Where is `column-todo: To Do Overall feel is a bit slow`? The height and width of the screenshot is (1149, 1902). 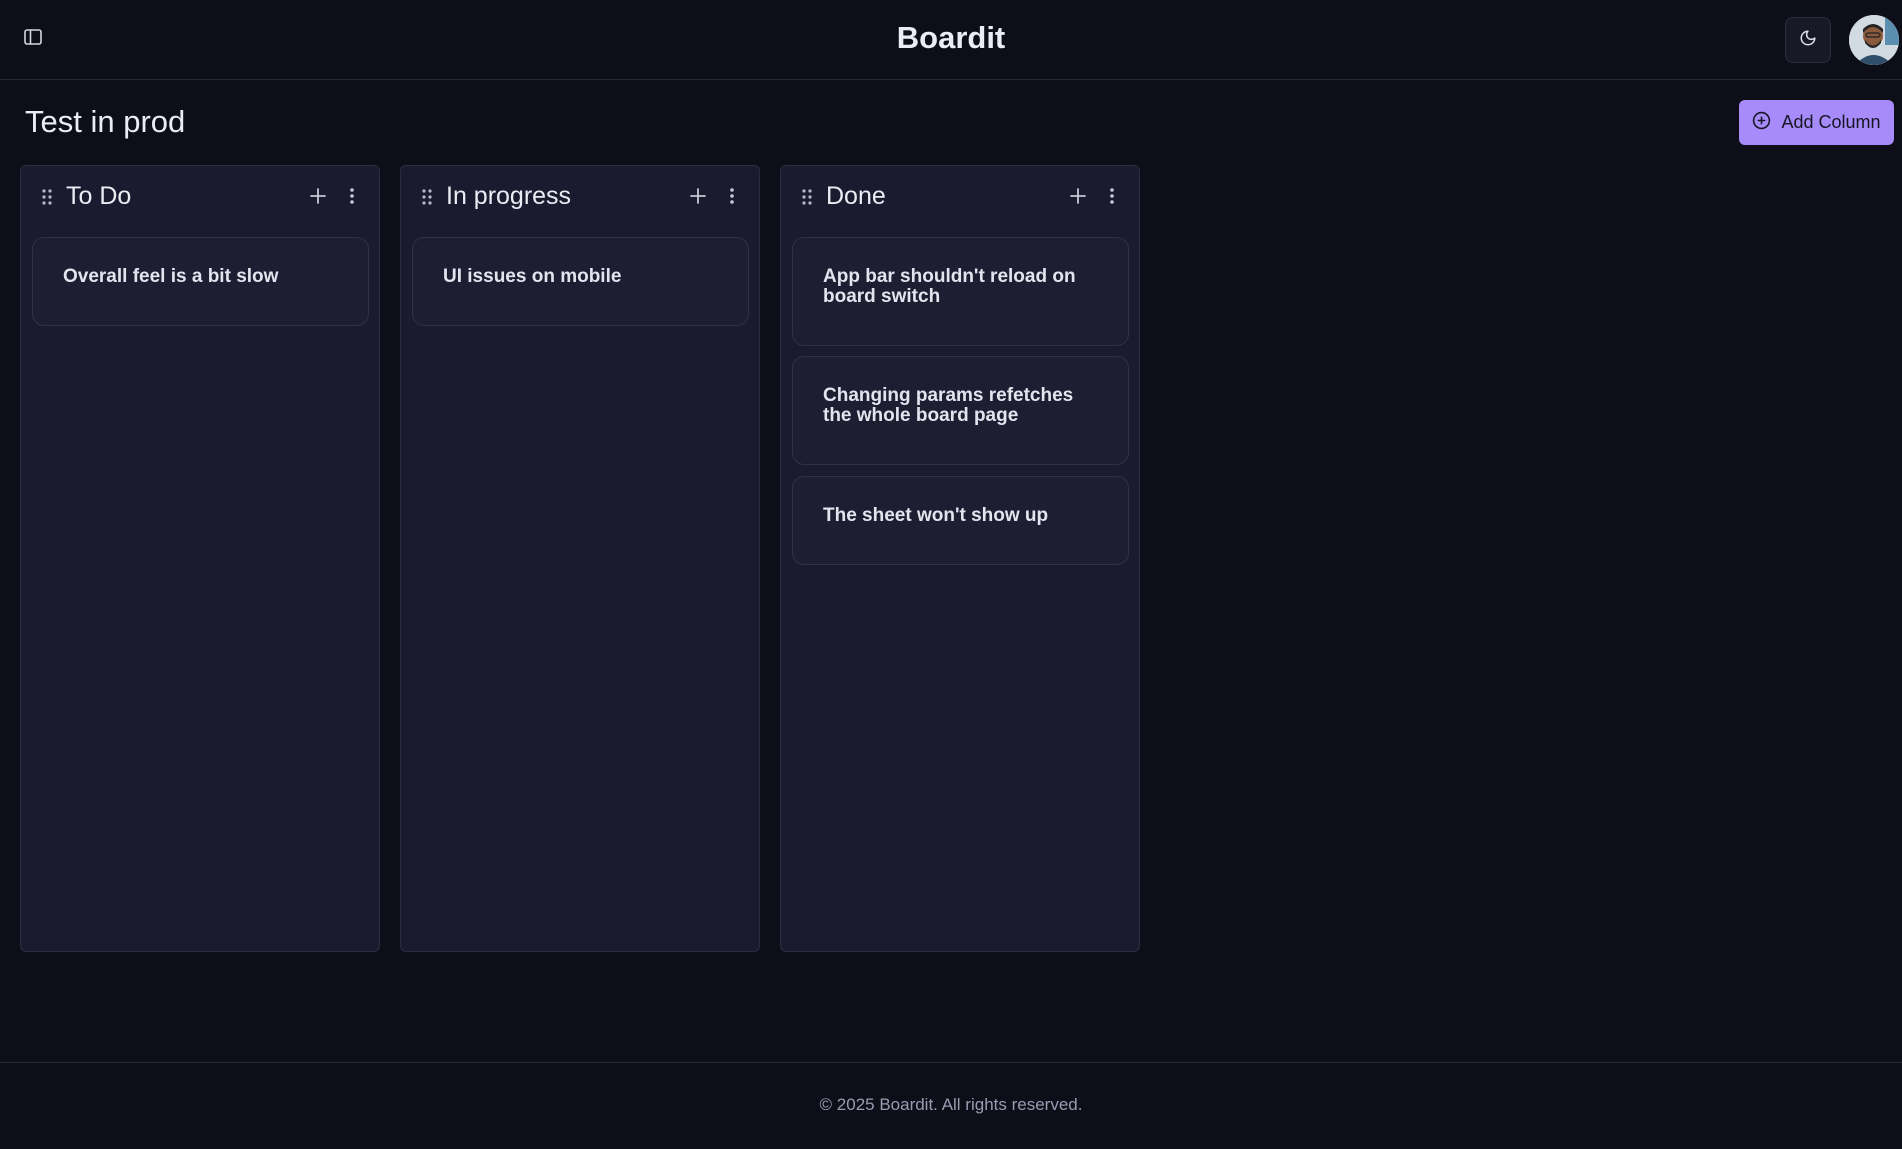 column-todo: To Do Overall feel is a bit slow is located at coordinates (200, 558).